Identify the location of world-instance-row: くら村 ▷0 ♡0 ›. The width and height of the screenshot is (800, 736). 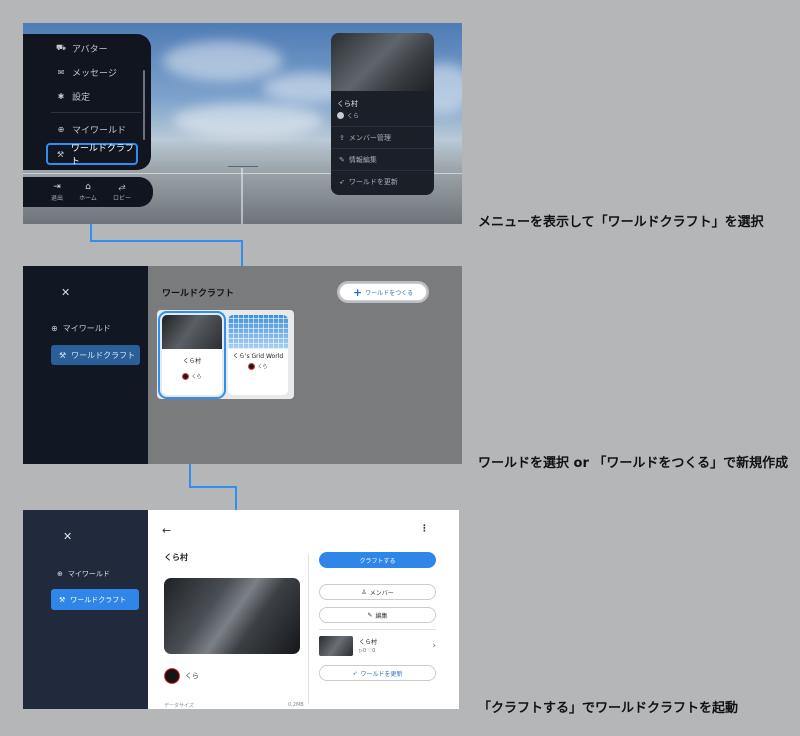
(377, 648).